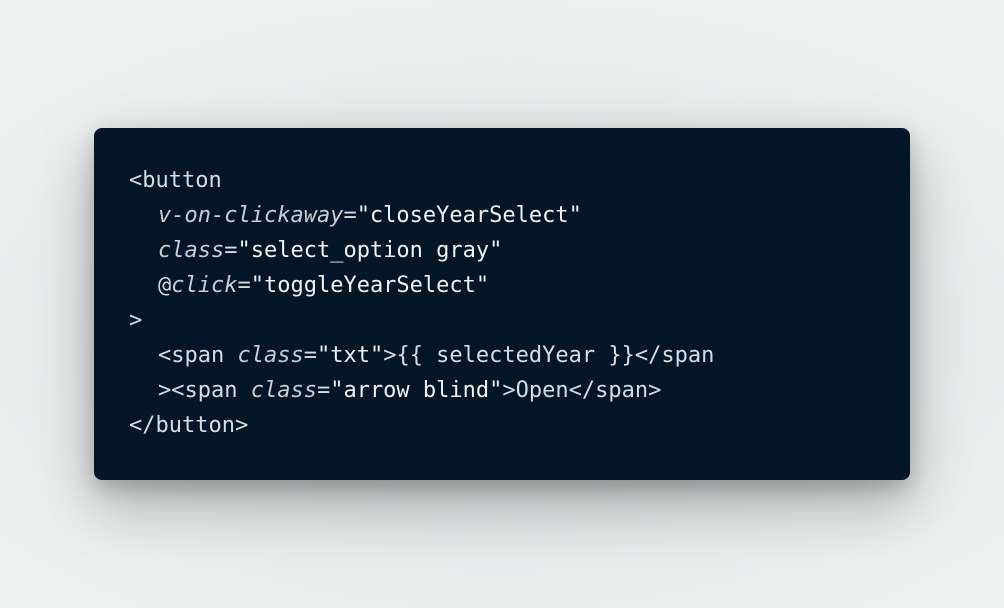  I want to click on code-line-4: @click="toggleYearSelect", so click(519, 289).